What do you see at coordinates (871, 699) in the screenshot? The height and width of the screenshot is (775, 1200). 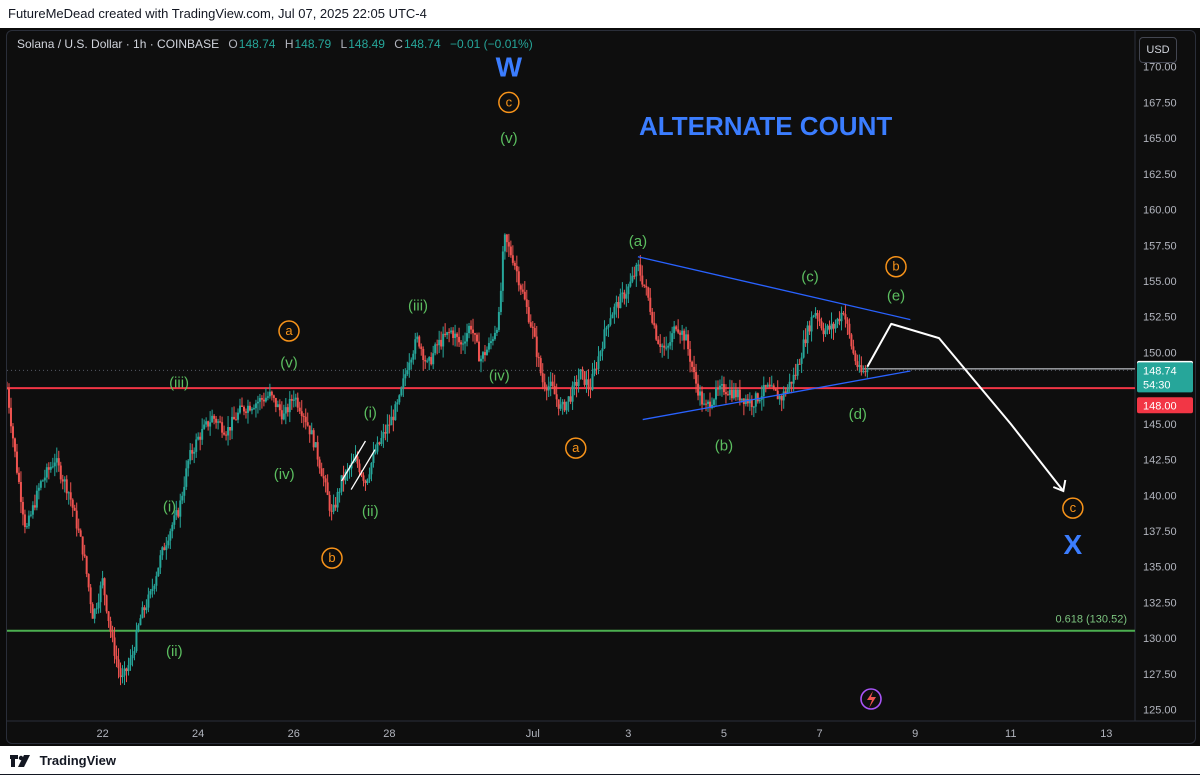 I see `lightning-bolt-icon` at bounding box center [871, 699].